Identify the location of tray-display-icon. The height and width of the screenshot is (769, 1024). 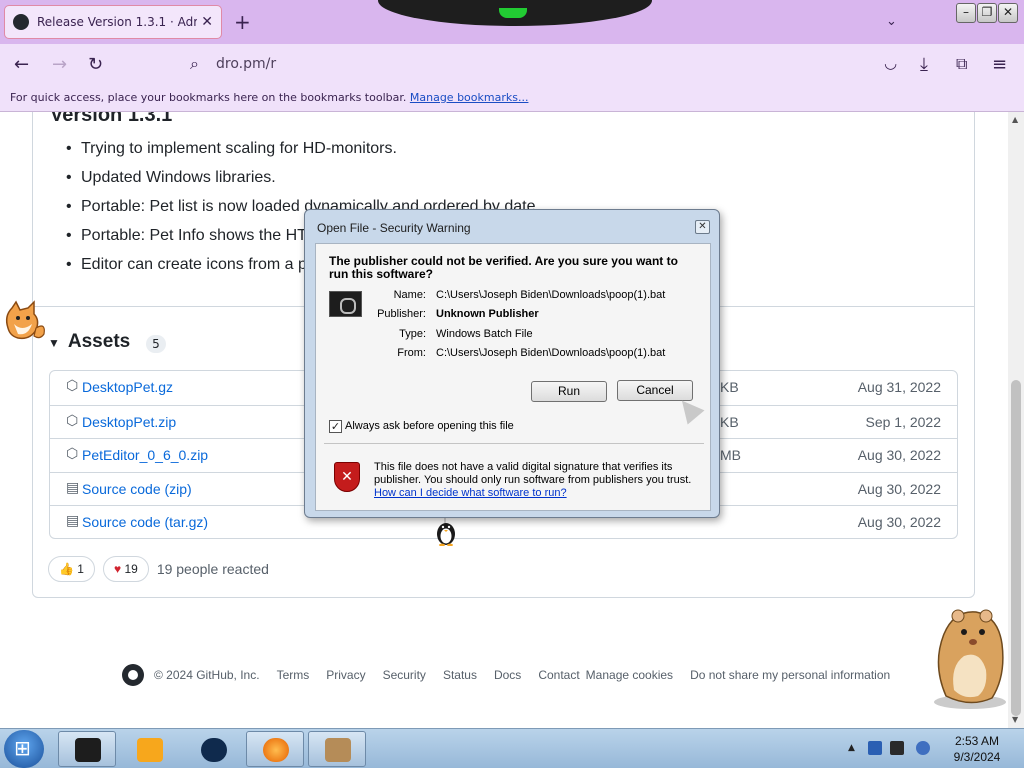
(897, 748).